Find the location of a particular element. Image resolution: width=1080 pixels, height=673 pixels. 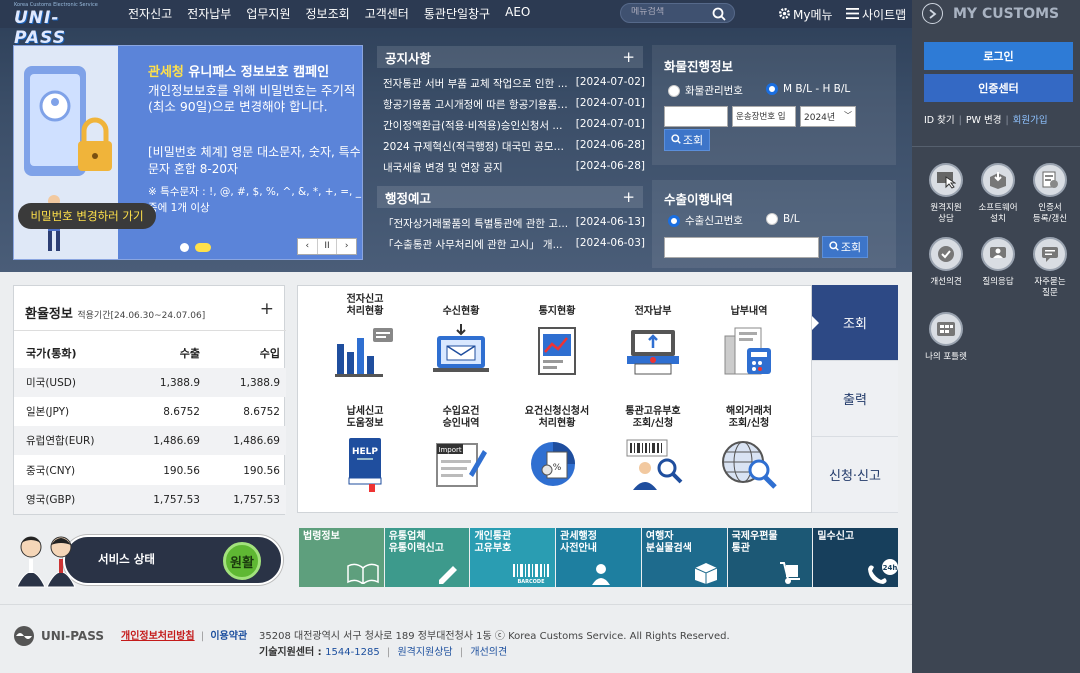

cargo-search-button: 조회 is located at coordinates (687, 140).